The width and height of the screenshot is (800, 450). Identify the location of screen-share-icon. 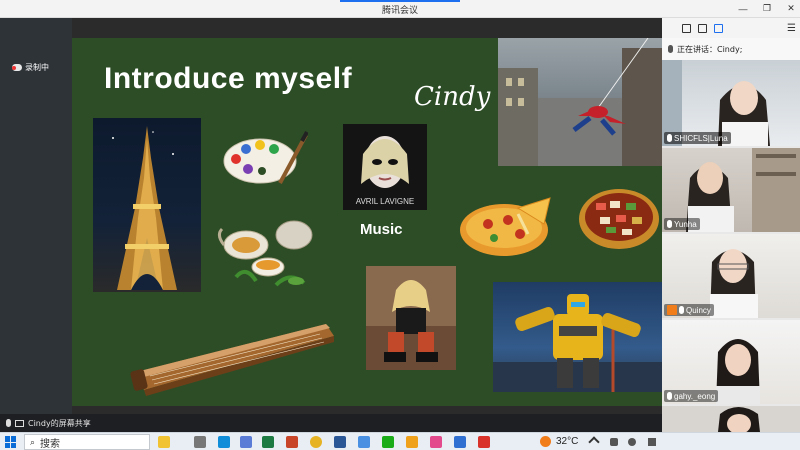
(19, 423).